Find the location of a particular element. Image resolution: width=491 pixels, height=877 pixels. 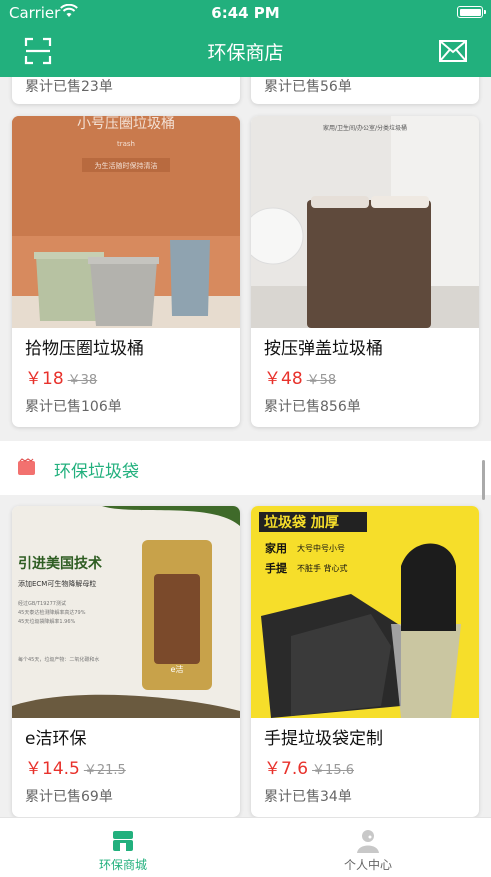

sold-count: 累计已售69单 is located at coordinates (69, 797).